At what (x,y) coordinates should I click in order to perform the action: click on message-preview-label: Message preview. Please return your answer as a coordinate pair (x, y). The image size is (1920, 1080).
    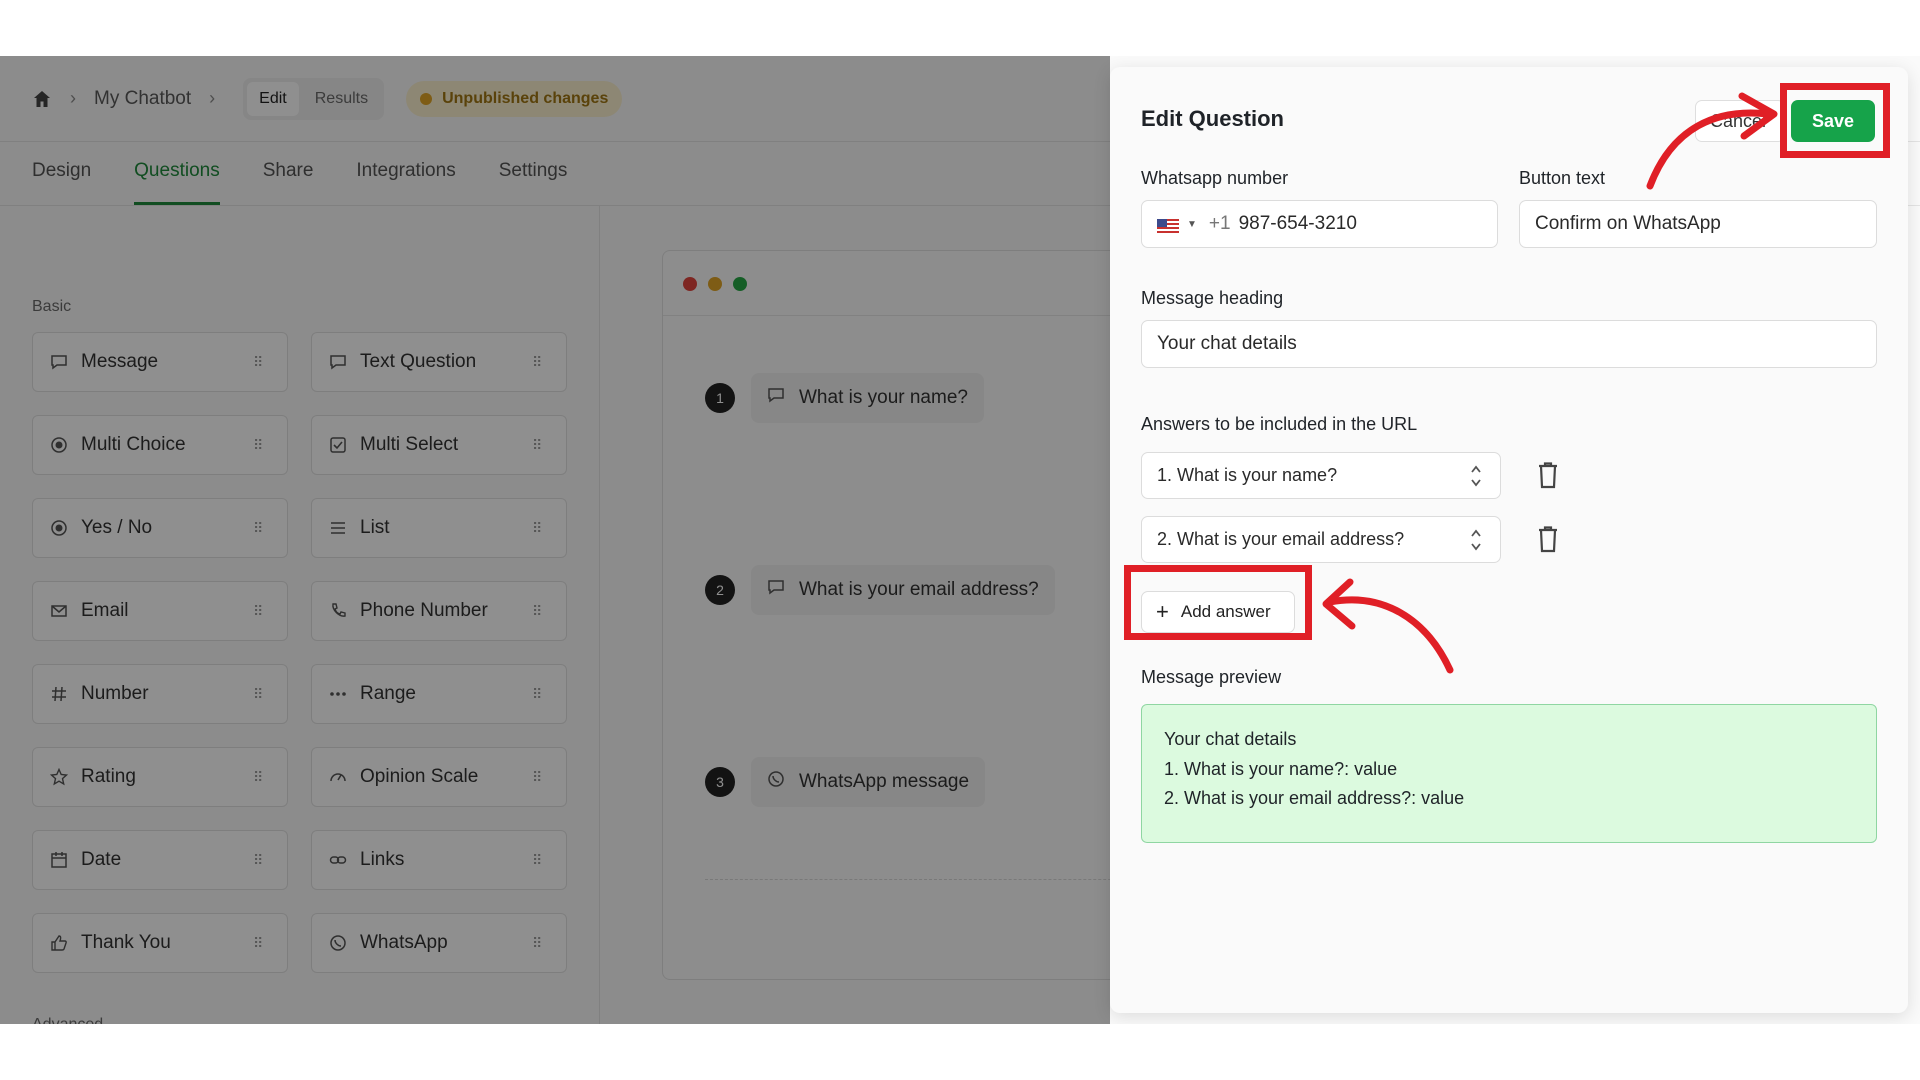
    Looking at the image, I should click on (1211, 677).